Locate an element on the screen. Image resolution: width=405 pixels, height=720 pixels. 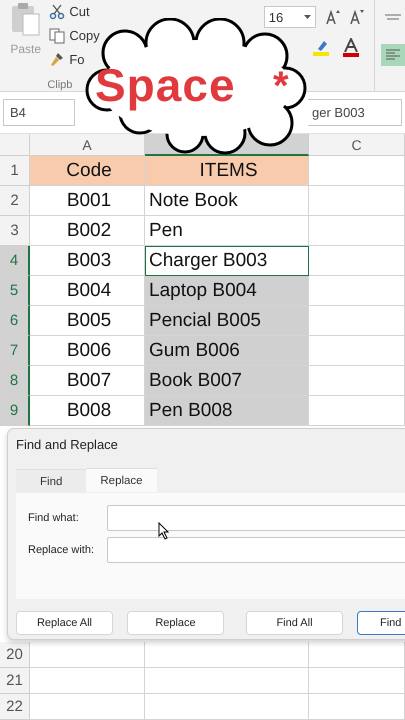
table-cell: B008 is located at coordinates (87, 411).